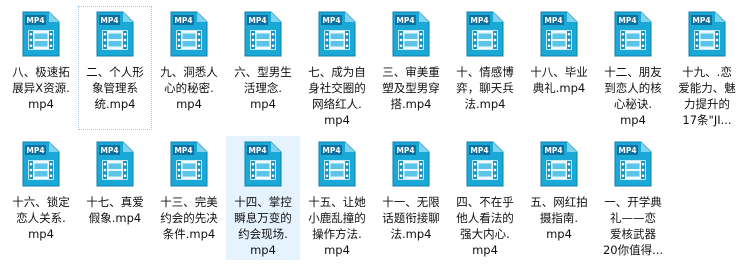 This screenshot has width=756, height=266. Describe the element at coordinates (559, 80) in the screenshot. I see `file-name-label: 十八、毕业 典礼.mp4` at that location.